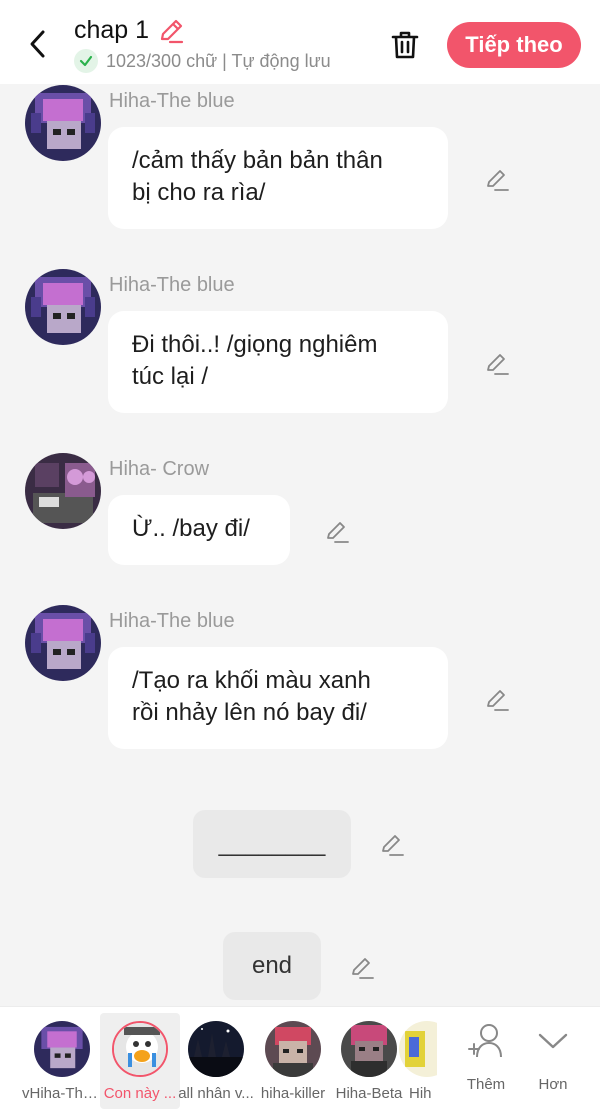  I want to click on character-item: Hih, so click(418, 1061).